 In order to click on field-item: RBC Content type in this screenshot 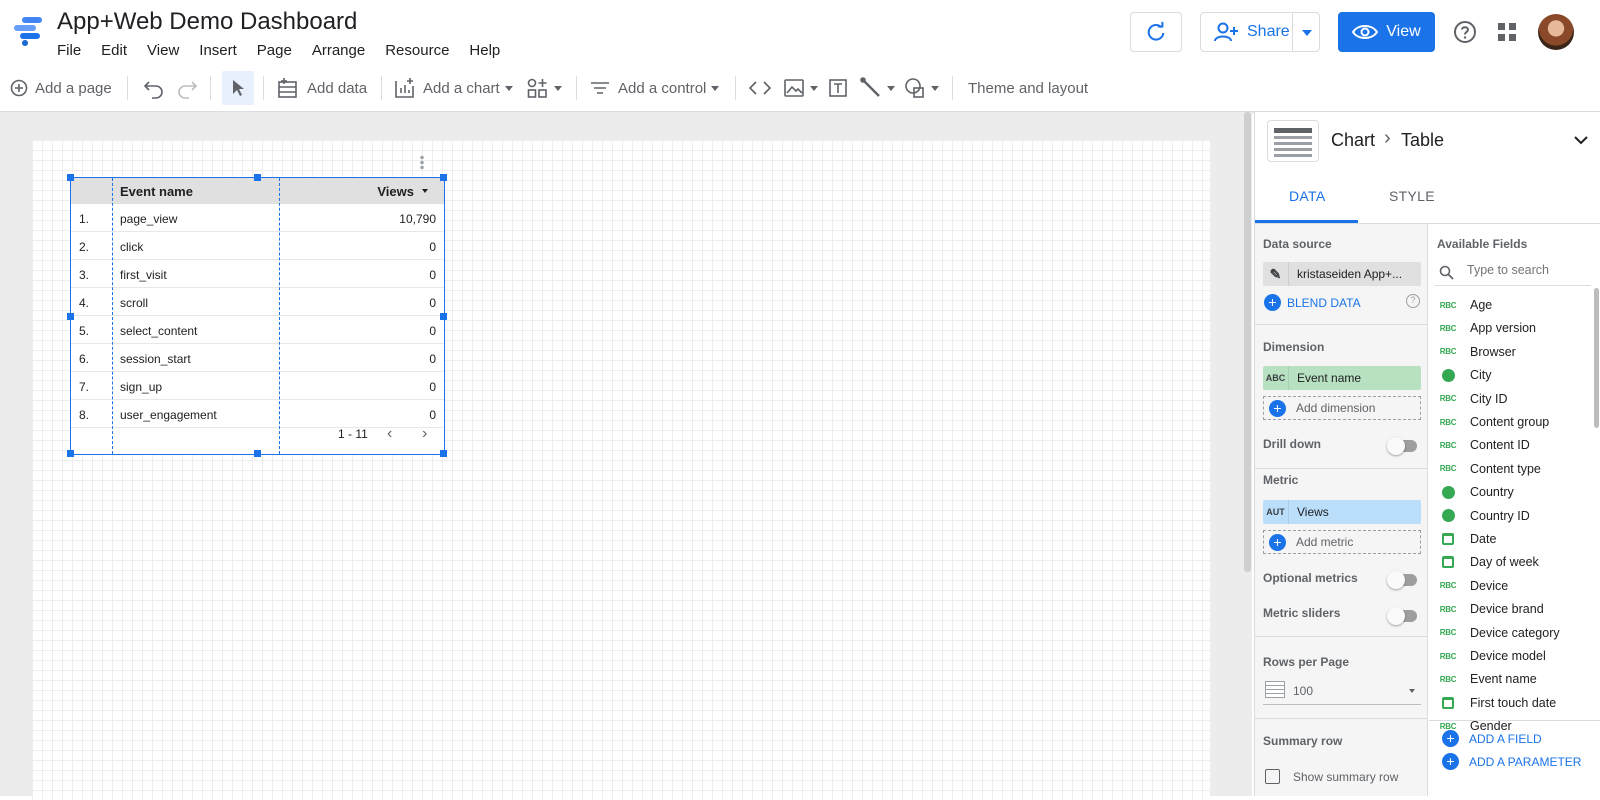, I will do `click(1490, 469)`.